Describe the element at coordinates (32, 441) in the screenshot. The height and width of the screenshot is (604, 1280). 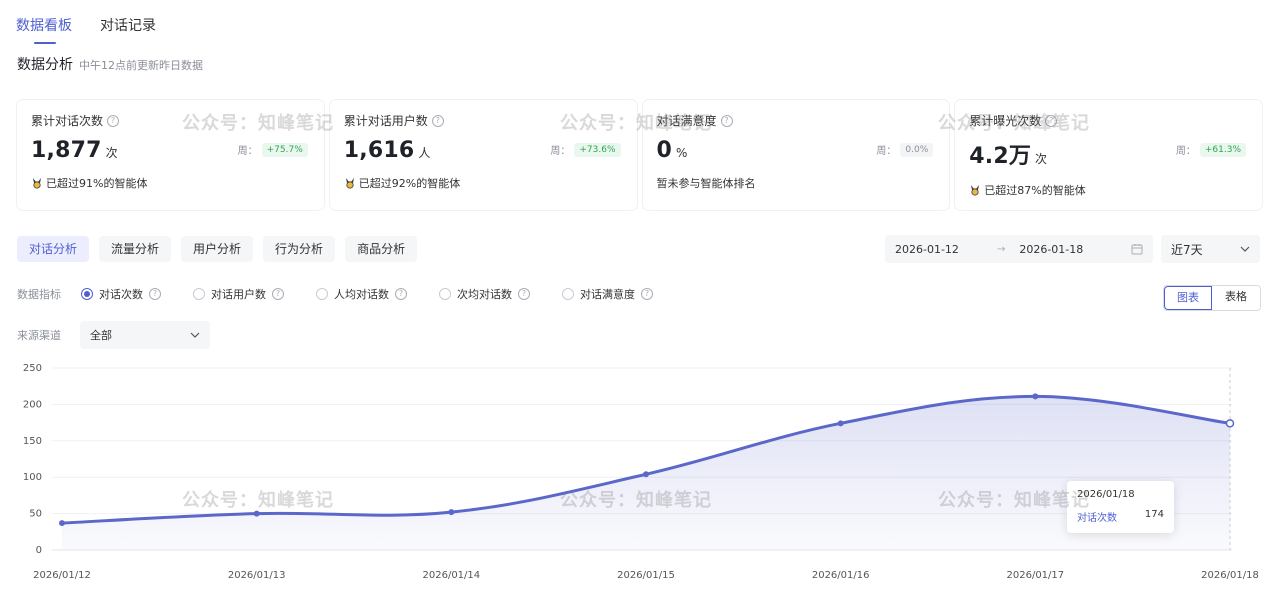
I see `y-tick-label: 150` at that location.